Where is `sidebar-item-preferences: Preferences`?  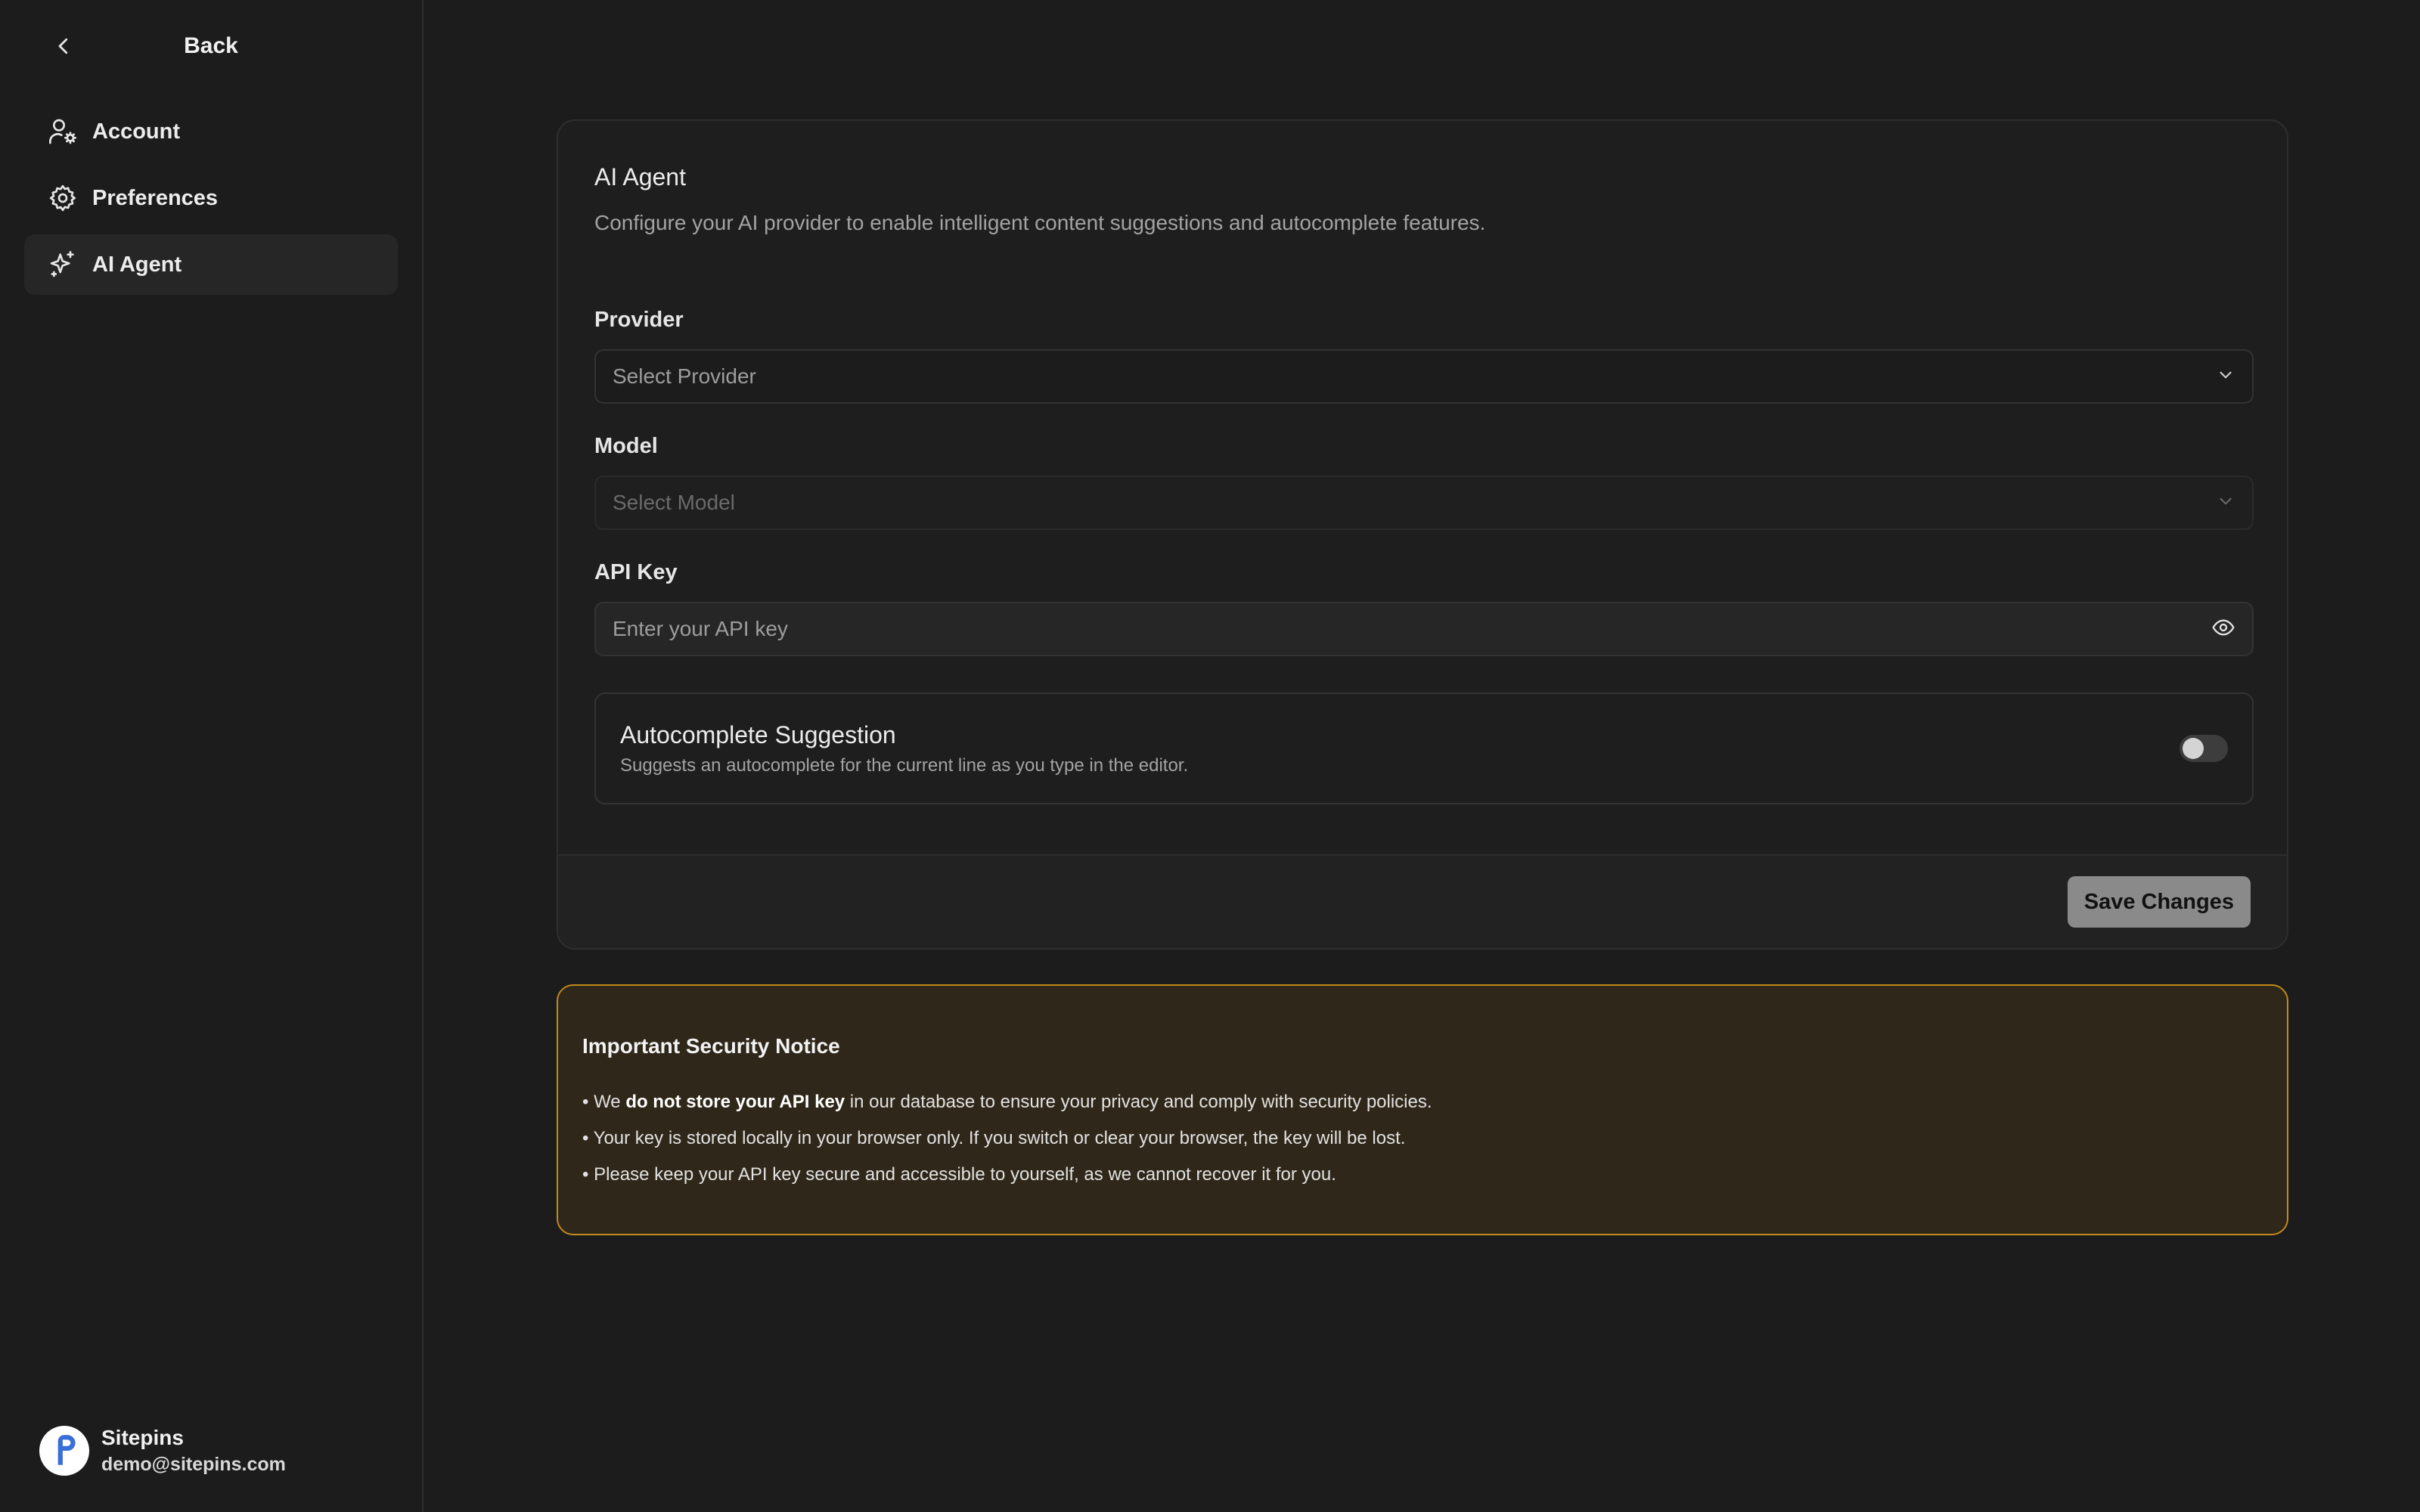 sidebar-item-preferences: Preferences is located at coordinates (211, 198).